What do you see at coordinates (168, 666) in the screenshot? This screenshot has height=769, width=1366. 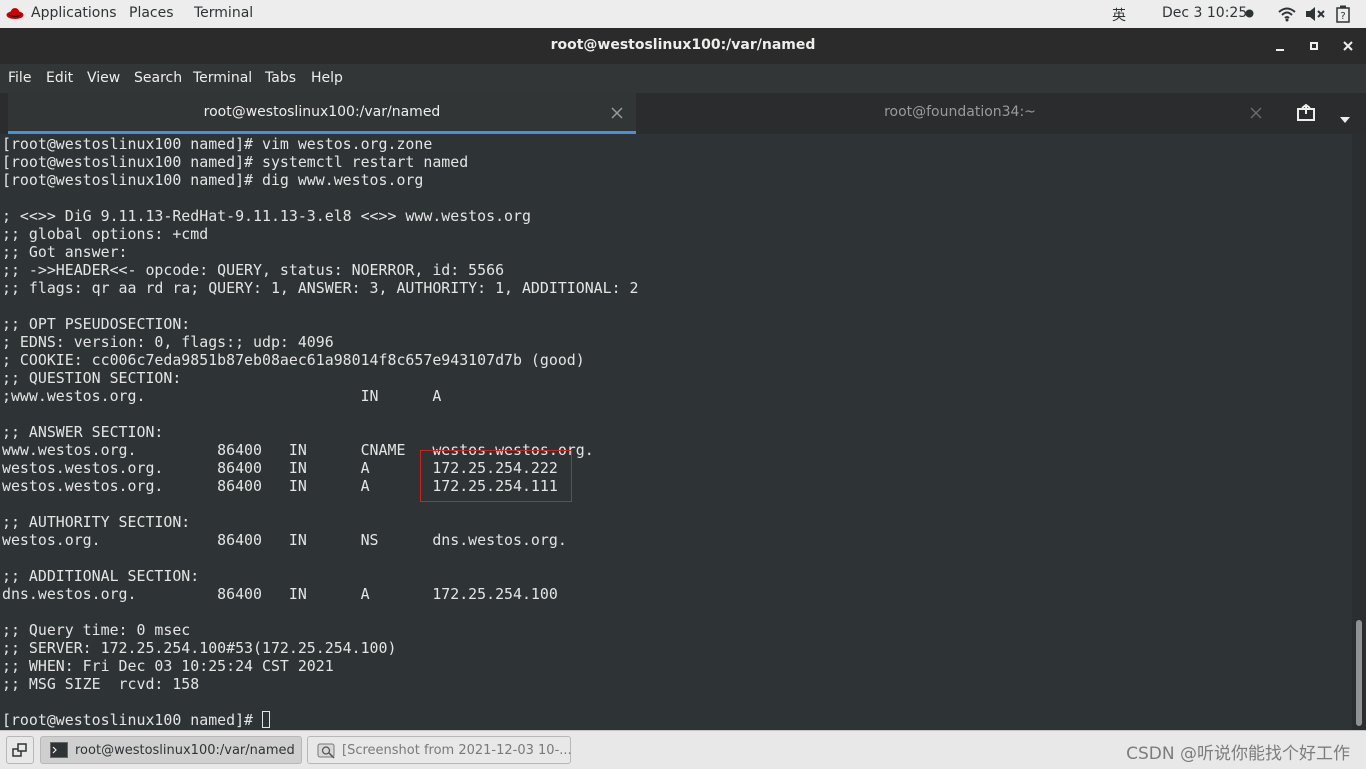 I see `terminal-line: ;; WHEN: Fri Dec 03 10:25:24 CST 2021` at bounding box center [168, 666].